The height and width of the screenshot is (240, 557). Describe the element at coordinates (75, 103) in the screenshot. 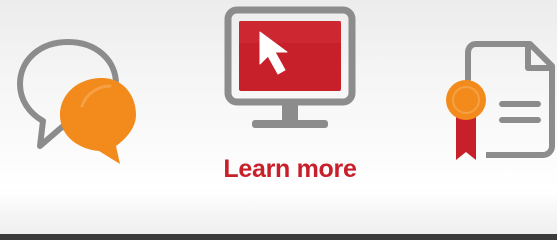

I see `chat-bubbles-icon` at that location.